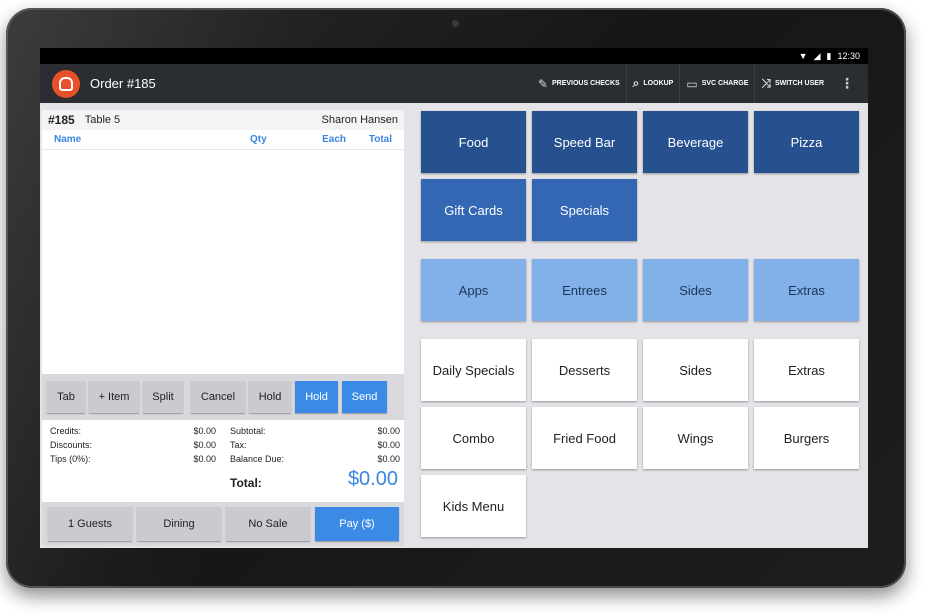 This screenshot has height=615, width=934. I want to click on guests-button: 1 Guests, so click(90, 524).